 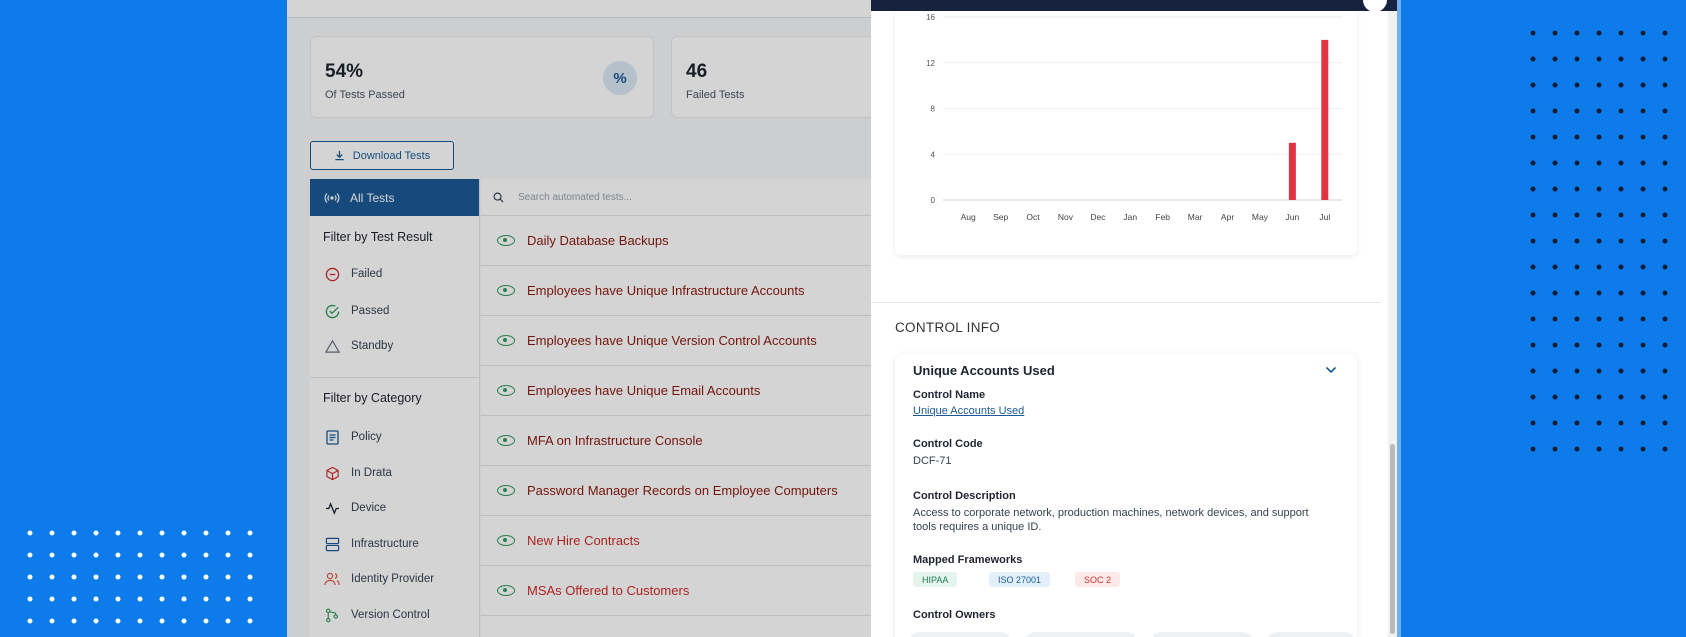 What do you see at coordinates (1066, 217) in the screenshot?
I see `x-tick-label: Nov` at bounding box center [1066, 217].